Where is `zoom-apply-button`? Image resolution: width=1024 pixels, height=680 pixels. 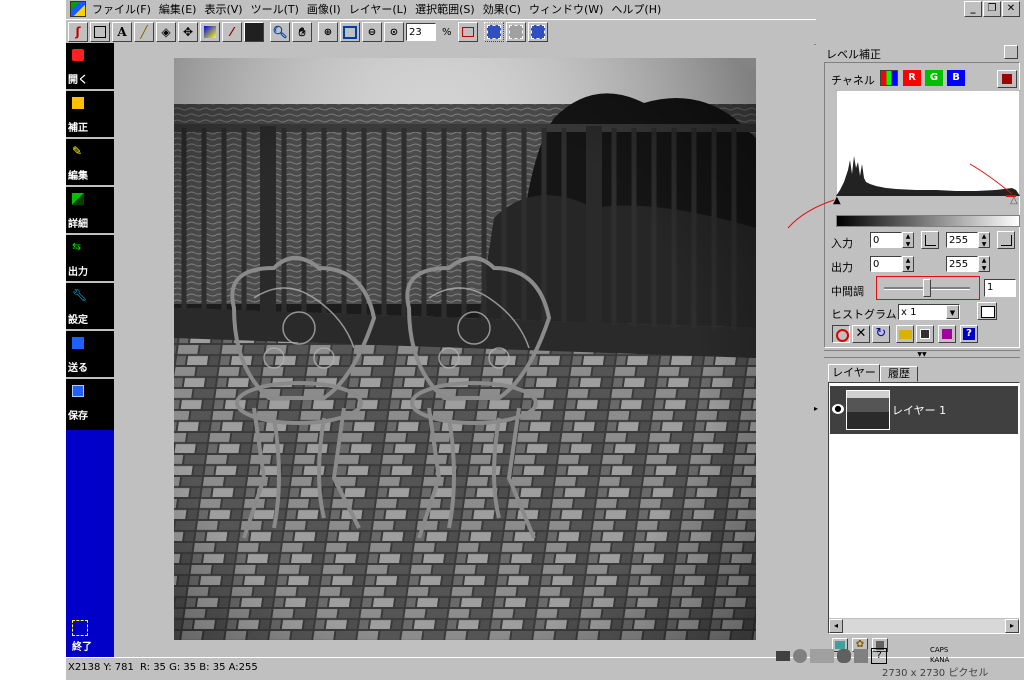 zoom-apply-button is located at coordinates (467, 32).